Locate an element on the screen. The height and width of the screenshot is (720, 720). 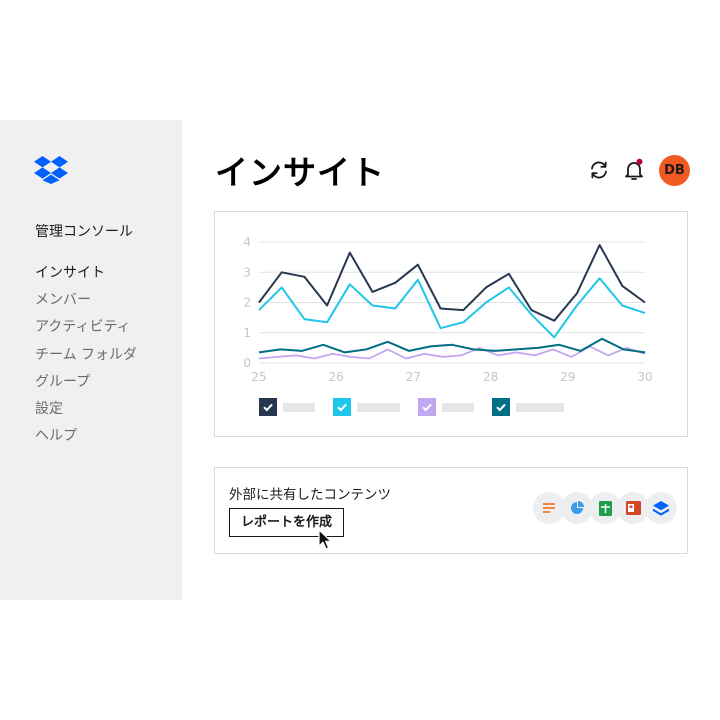
y-tick-label: 0 is located at coordinates (247, 363).